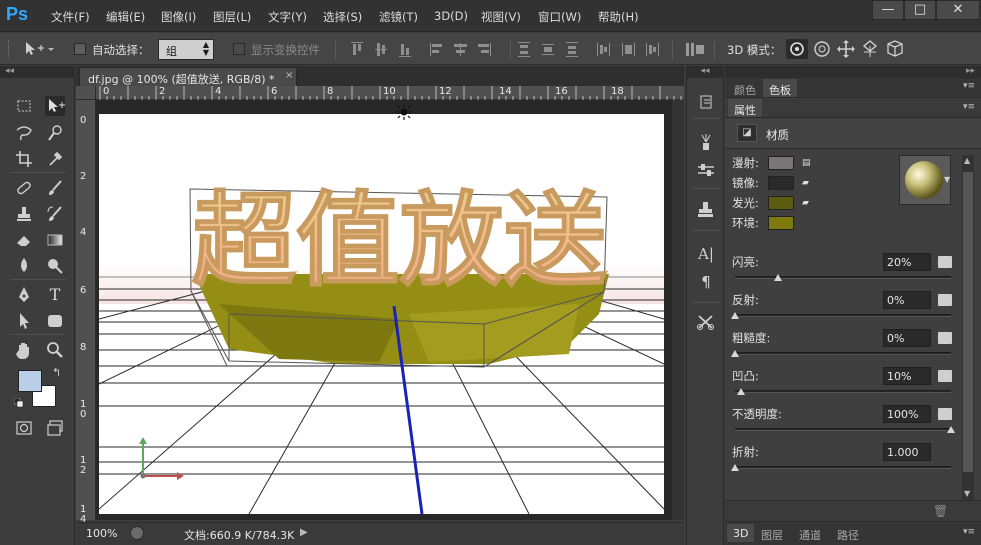  Describe the element at coordinates (888, 10) in the screenshot. I see `minimize-button: —` at that location.